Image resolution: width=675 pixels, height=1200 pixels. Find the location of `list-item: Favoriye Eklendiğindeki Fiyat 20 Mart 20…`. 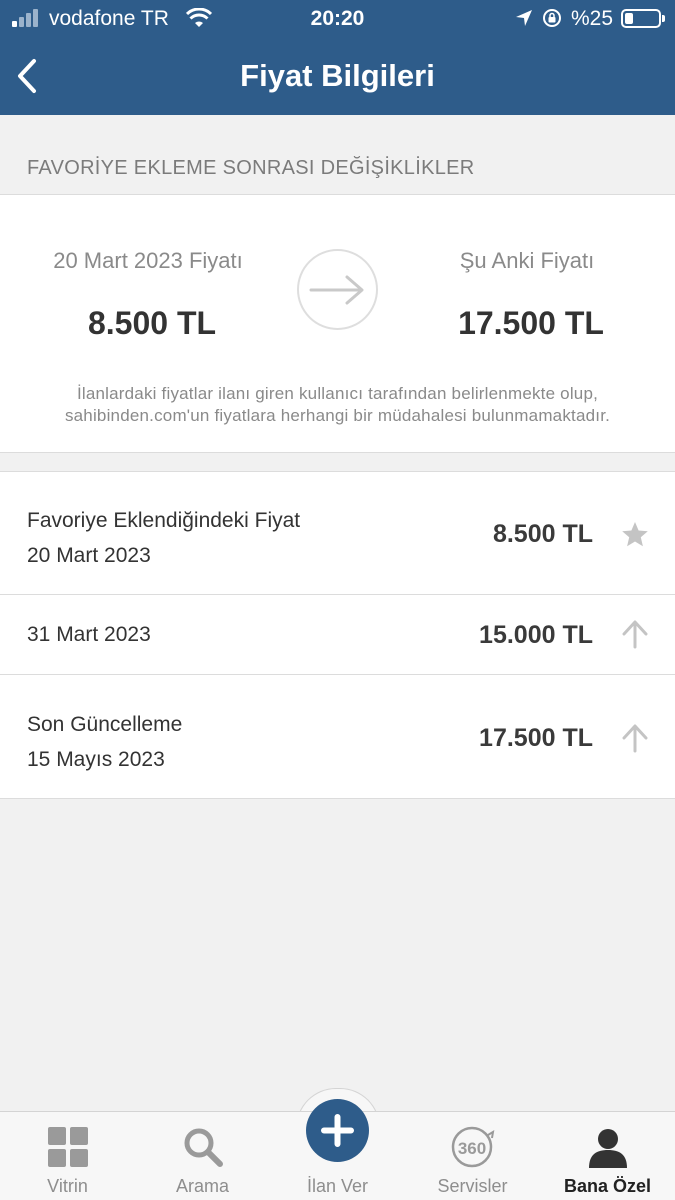

list-item: Favoriye Eklendiğindeki Fiyat 20 Mart 20… is located at coordinates (337, 533).